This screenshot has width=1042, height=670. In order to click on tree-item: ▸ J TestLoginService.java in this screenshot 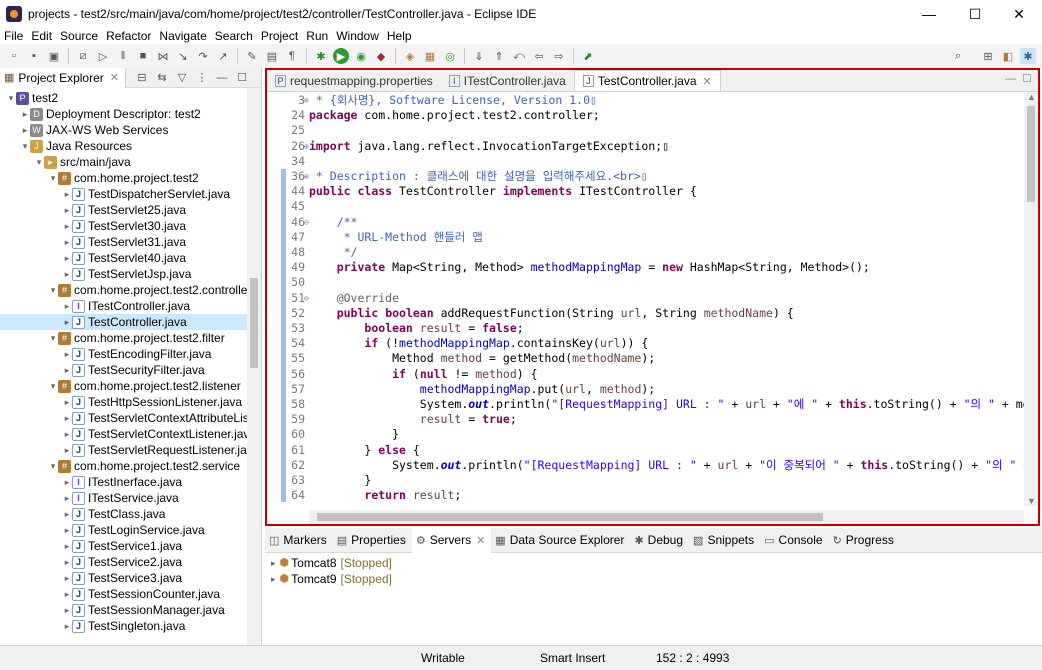, I will do `click(130, 530)`.